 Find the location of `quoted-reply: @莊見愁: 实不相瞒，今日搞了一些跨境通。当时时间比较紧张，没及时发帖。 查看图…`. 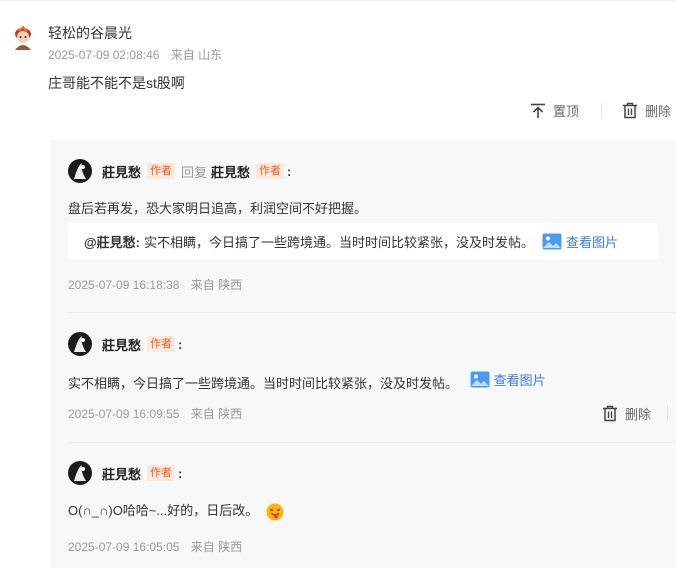

quoted-reply: @莊見愁: 实不相瞒，今日搞了一些跨境通。当时时间比较紧张，没及时发帖。 查看图… is located at coordinates (363, 241).